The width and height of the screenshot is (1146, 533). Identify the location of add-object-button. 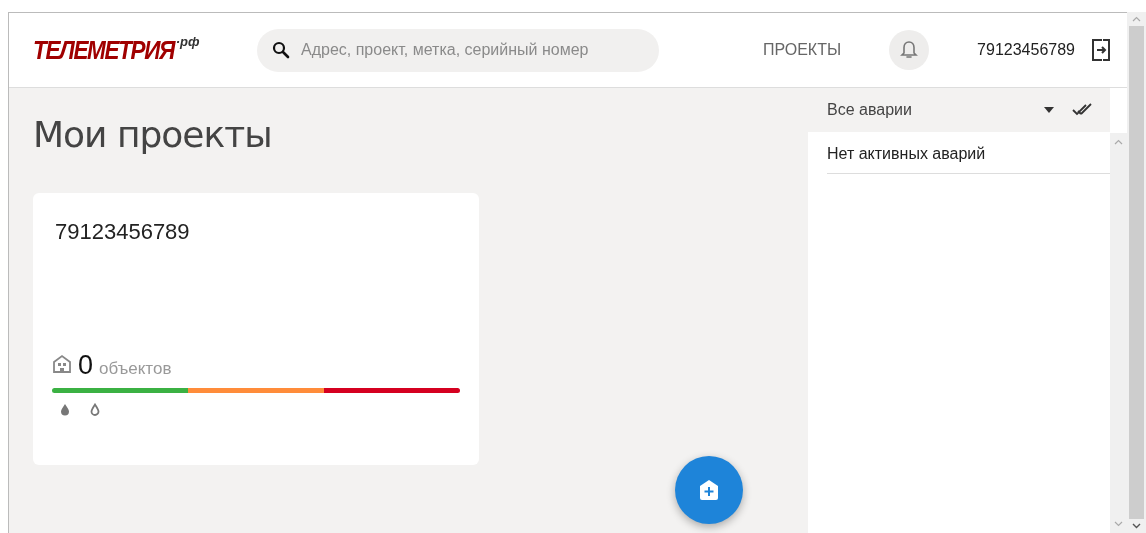
(709, 490).